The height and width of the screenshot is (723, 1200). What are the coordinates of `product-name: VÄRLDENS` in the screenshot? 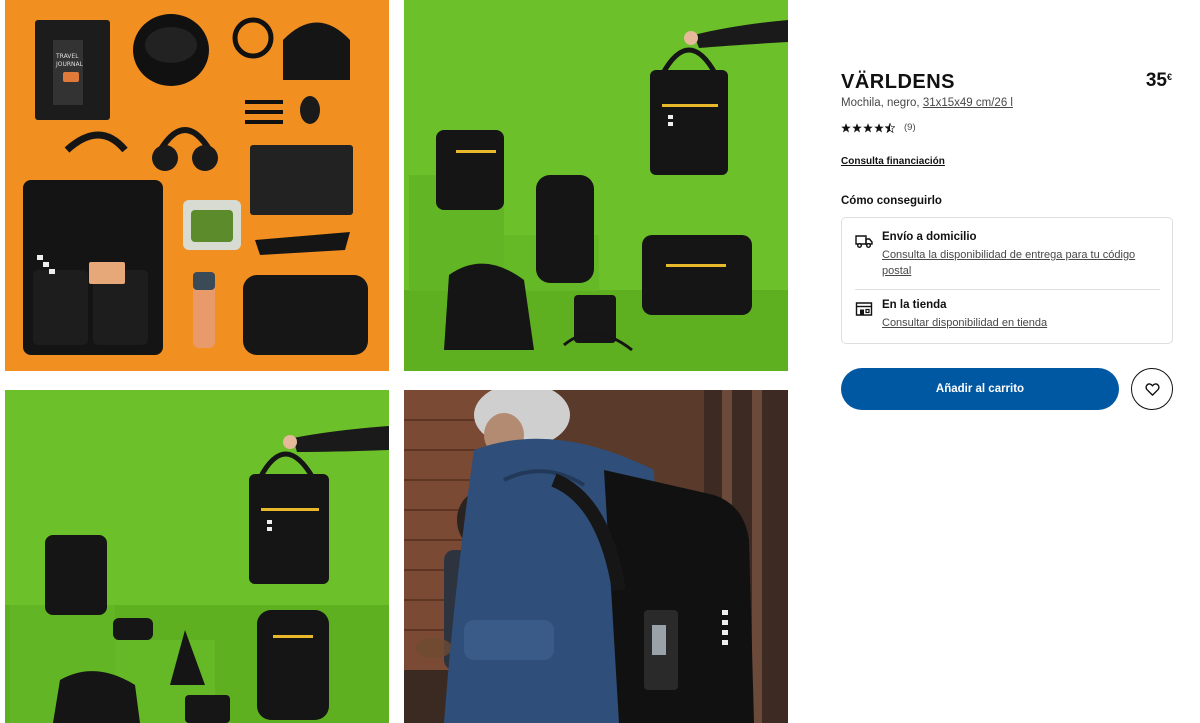 It's located at (898, 82).